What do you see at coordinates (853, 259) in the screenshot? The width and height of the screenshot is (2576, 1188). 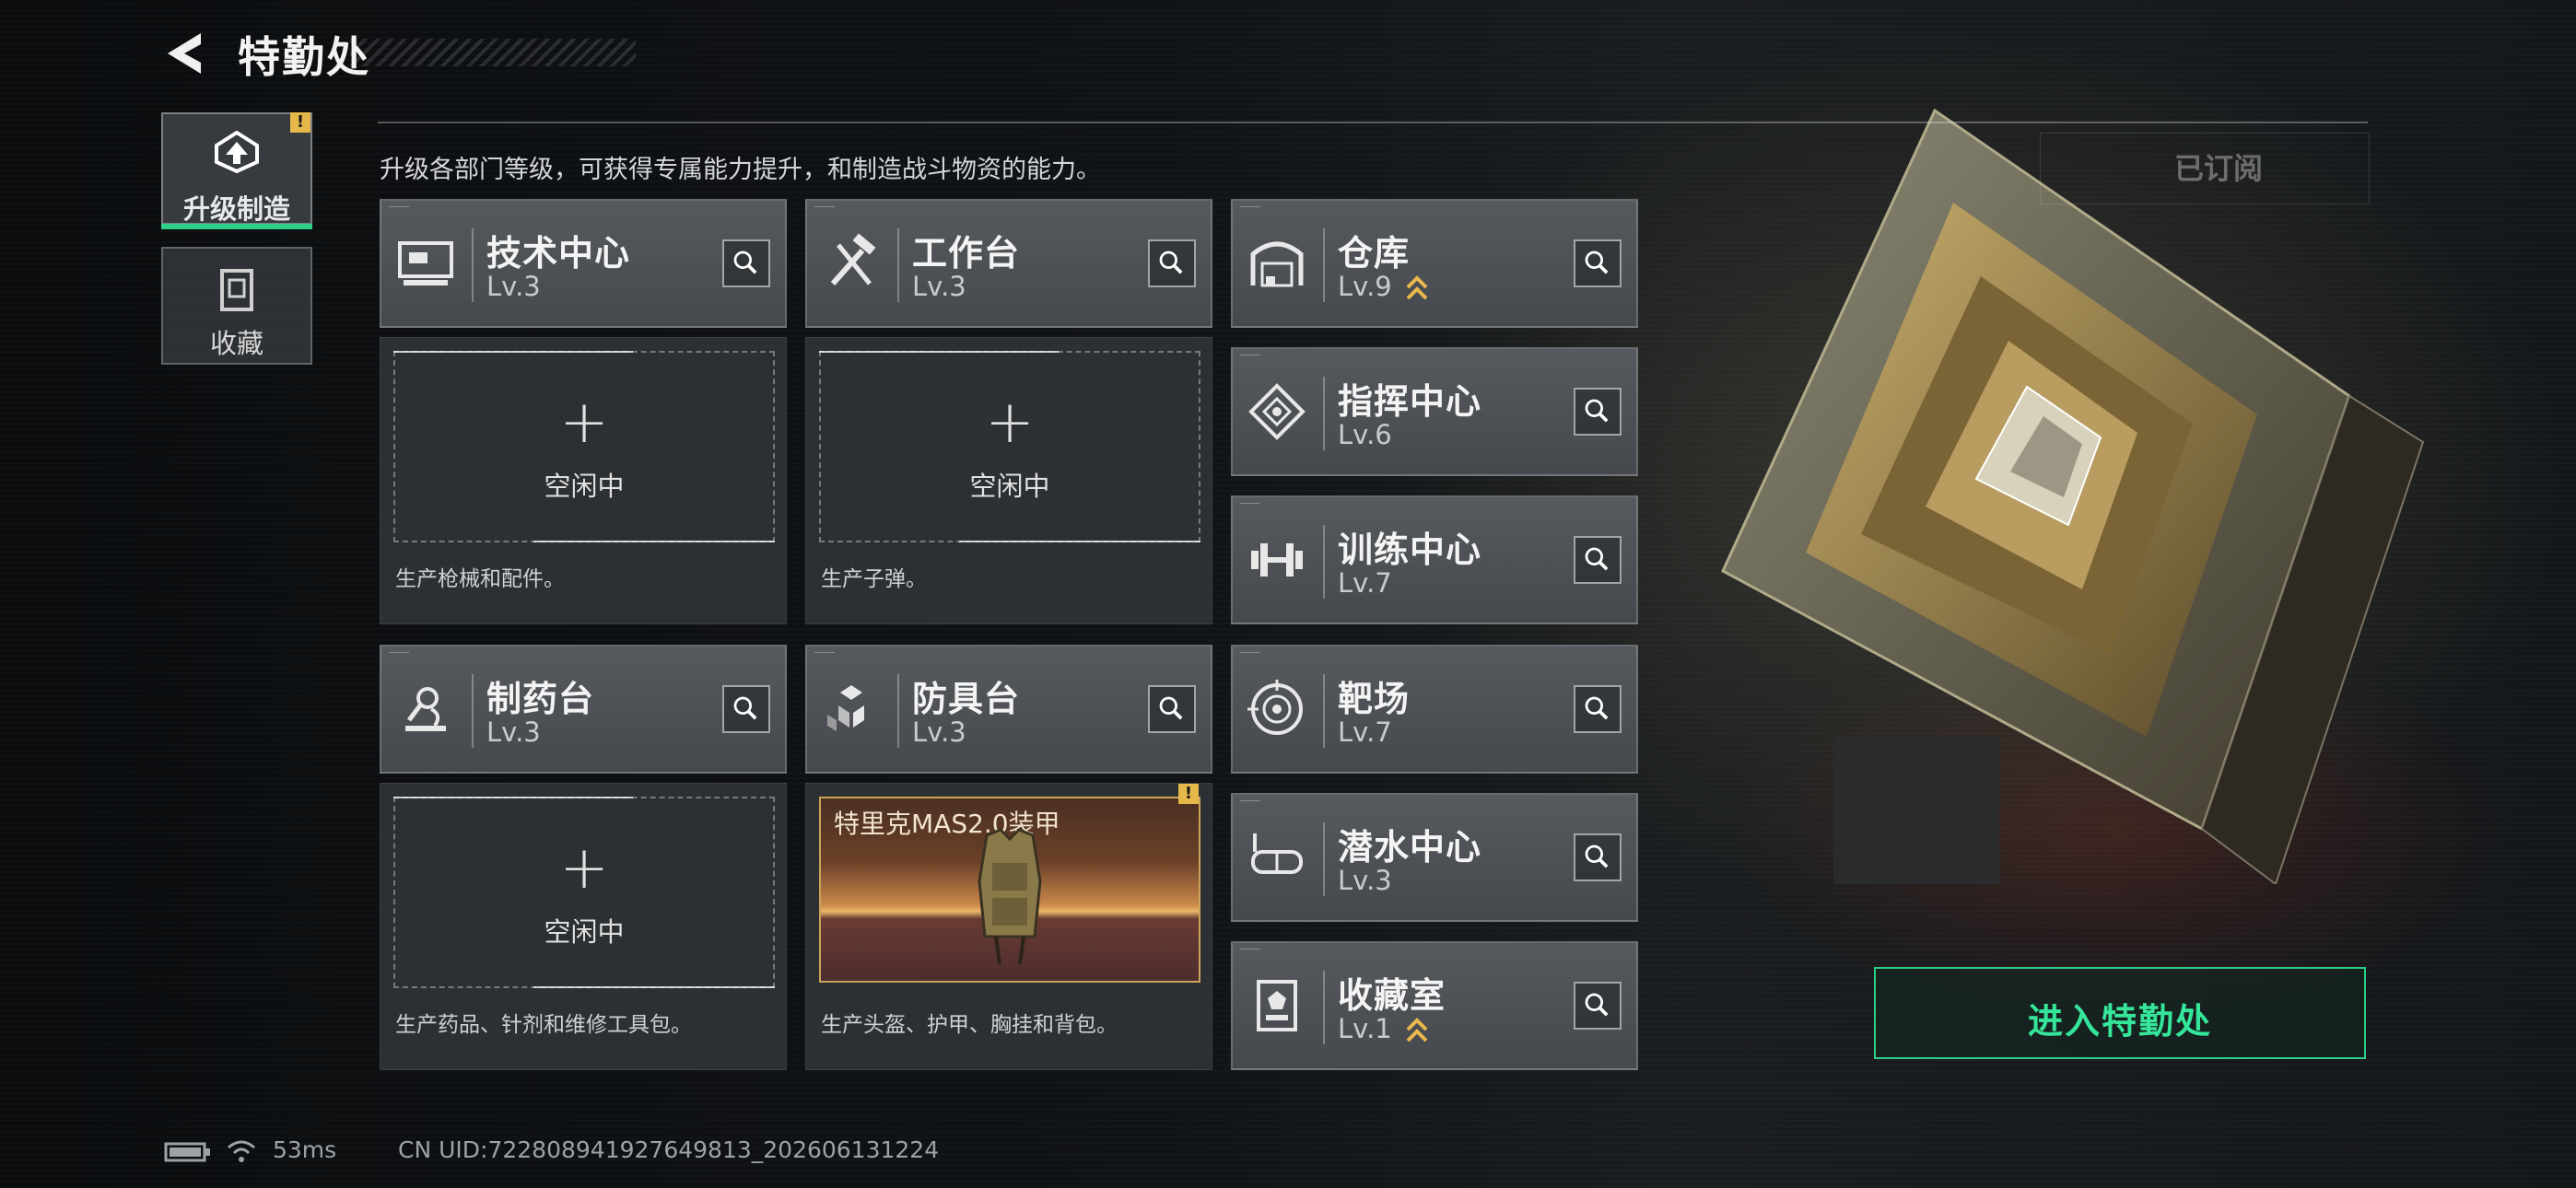 I see `workbench-icon` at bounding box center [853, 259].